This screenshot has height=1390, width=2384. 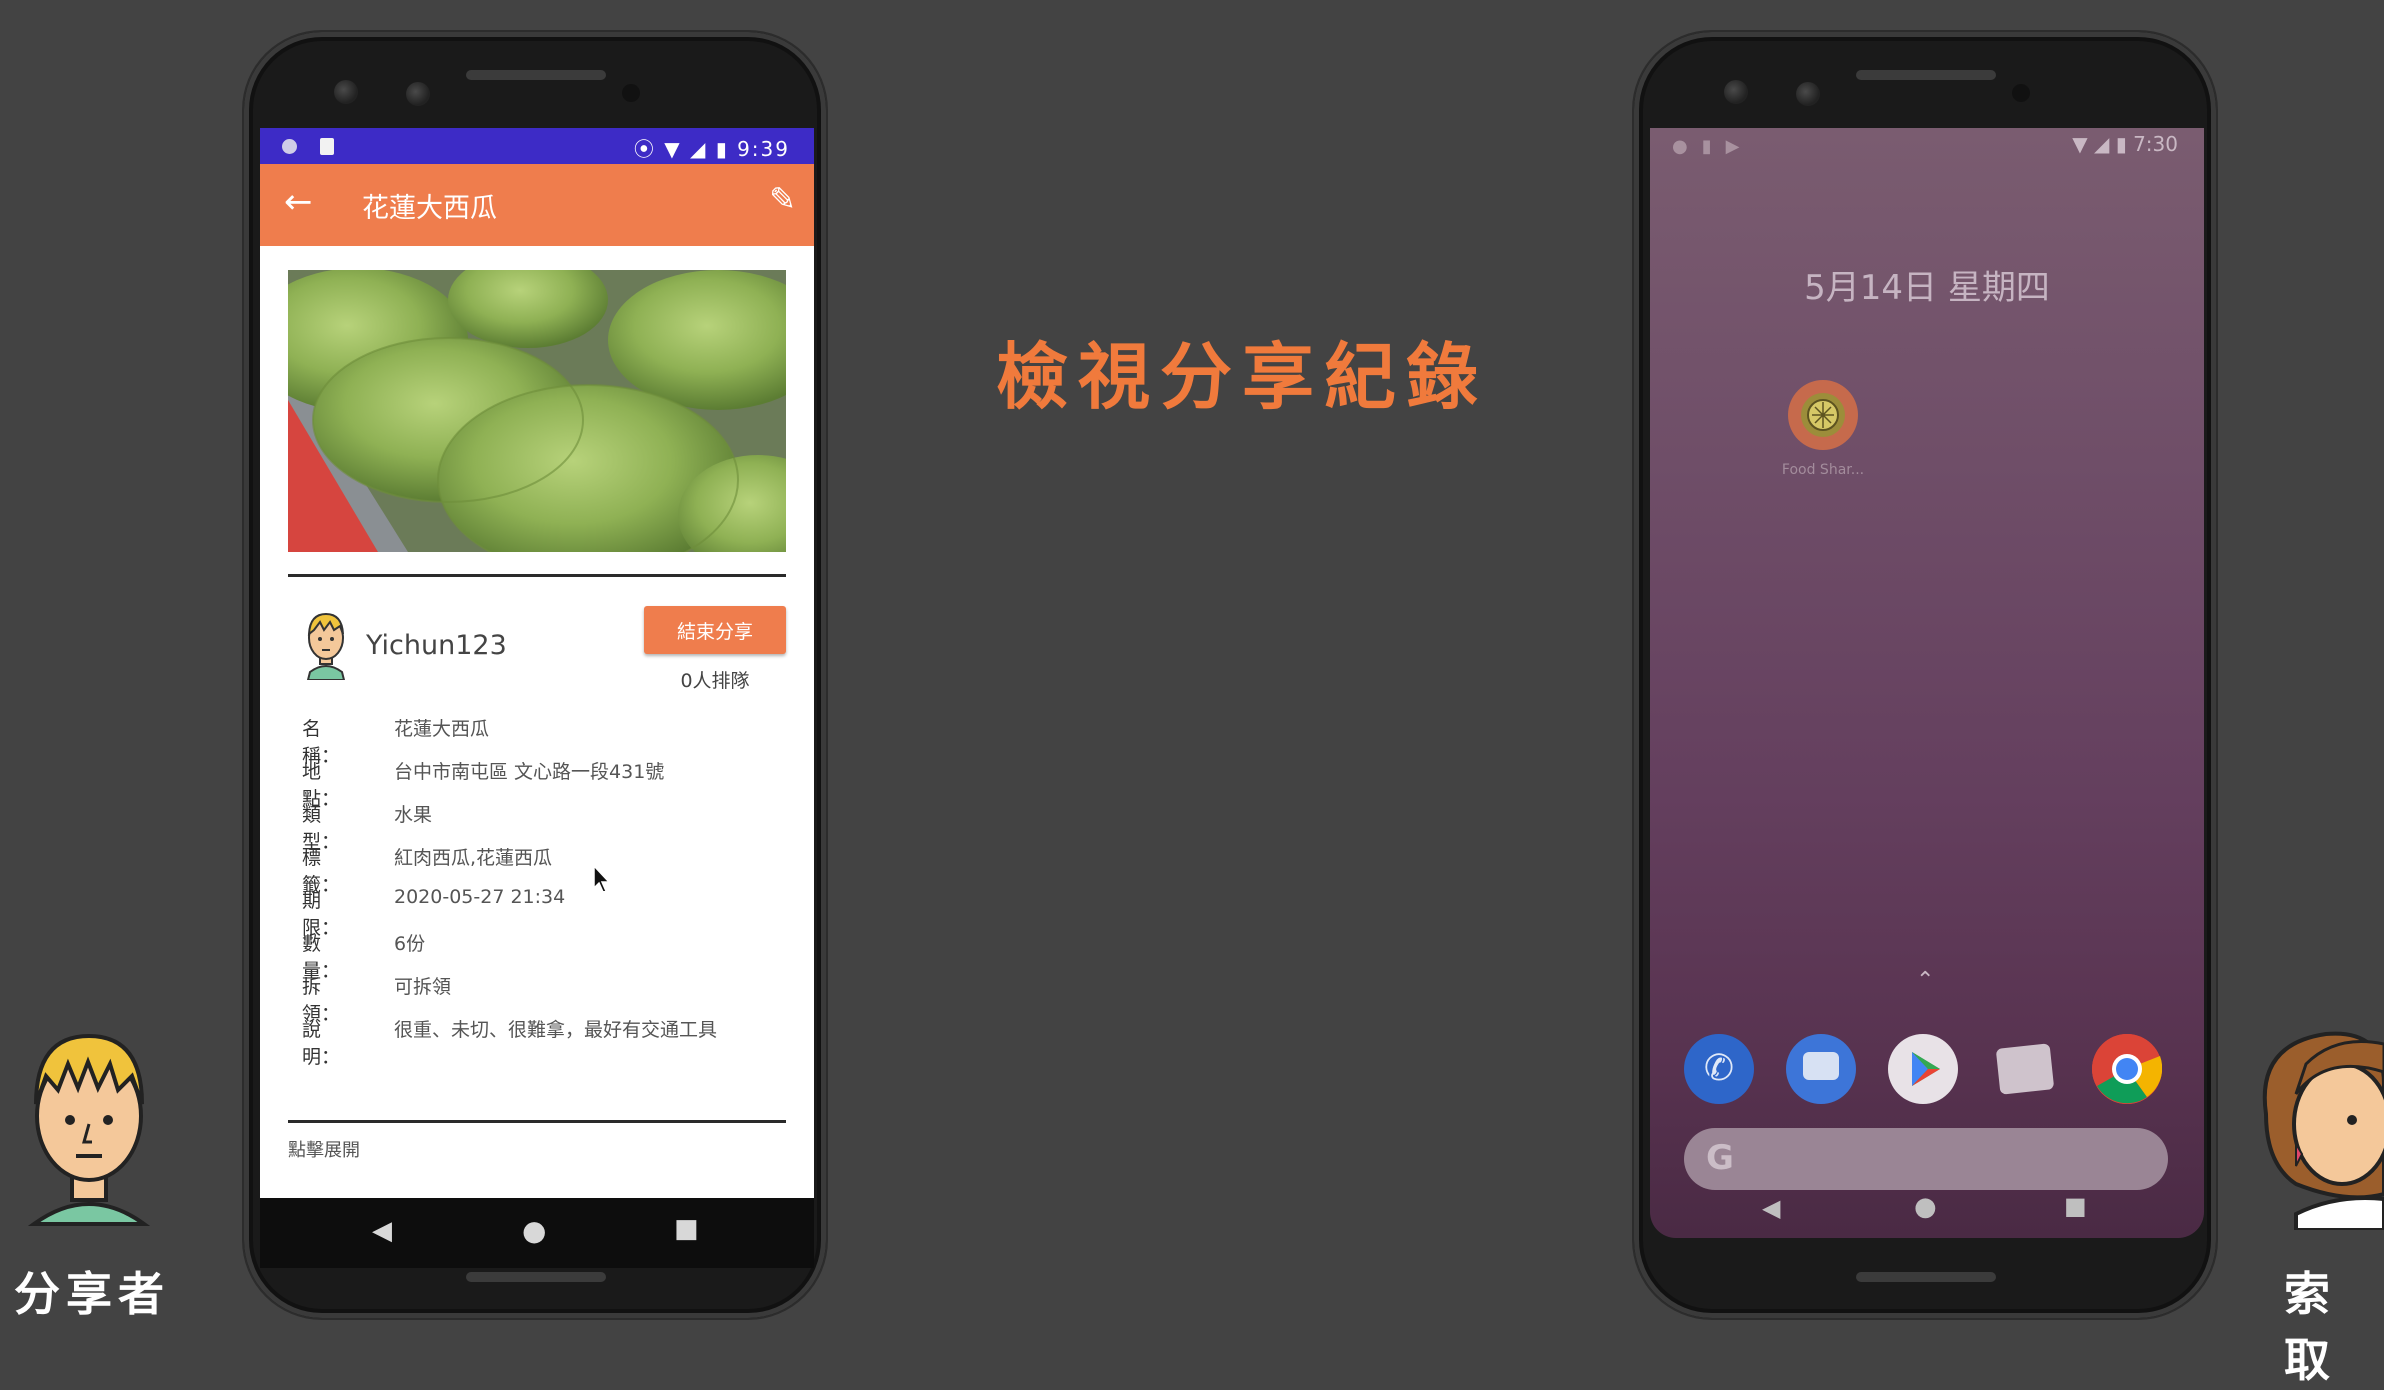 What do you see at coordinates (2310, 1327) in the screenshot?
I see `requester-caption: 索取` at bounding box center [2310, 1327].